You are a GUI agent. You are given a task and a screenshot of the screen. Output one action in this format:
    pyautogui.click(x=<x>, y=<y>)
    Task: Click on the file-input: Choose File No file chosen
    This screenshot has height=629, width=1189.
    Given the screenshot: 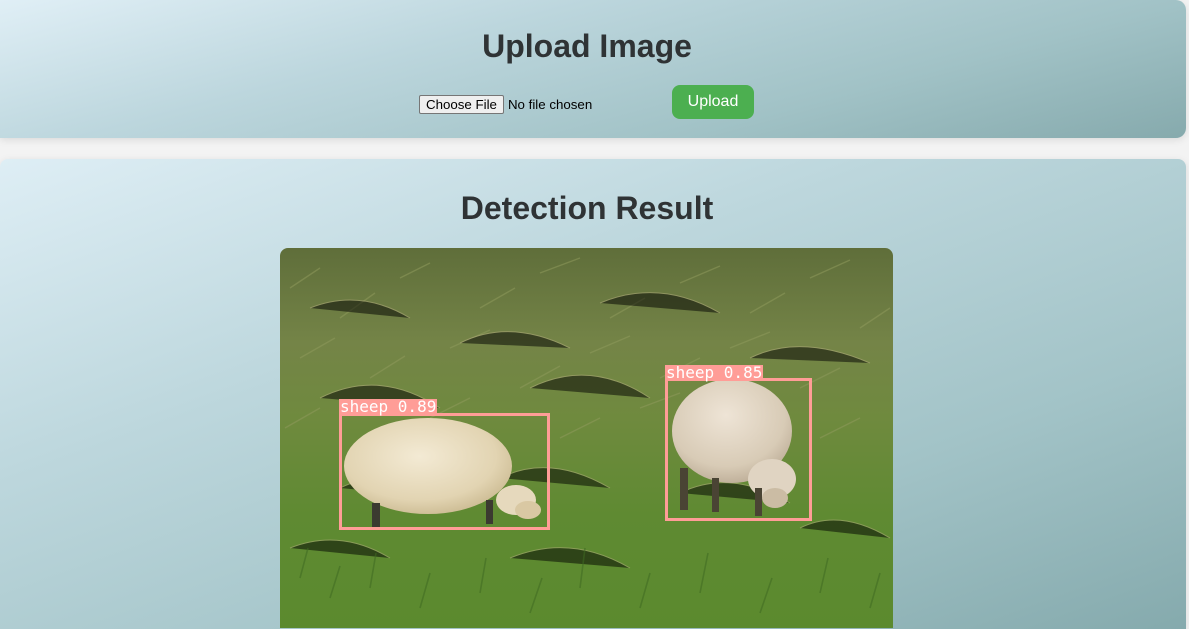 What is the action you would take?
    pyautogui.click(x=505, y=104)
    